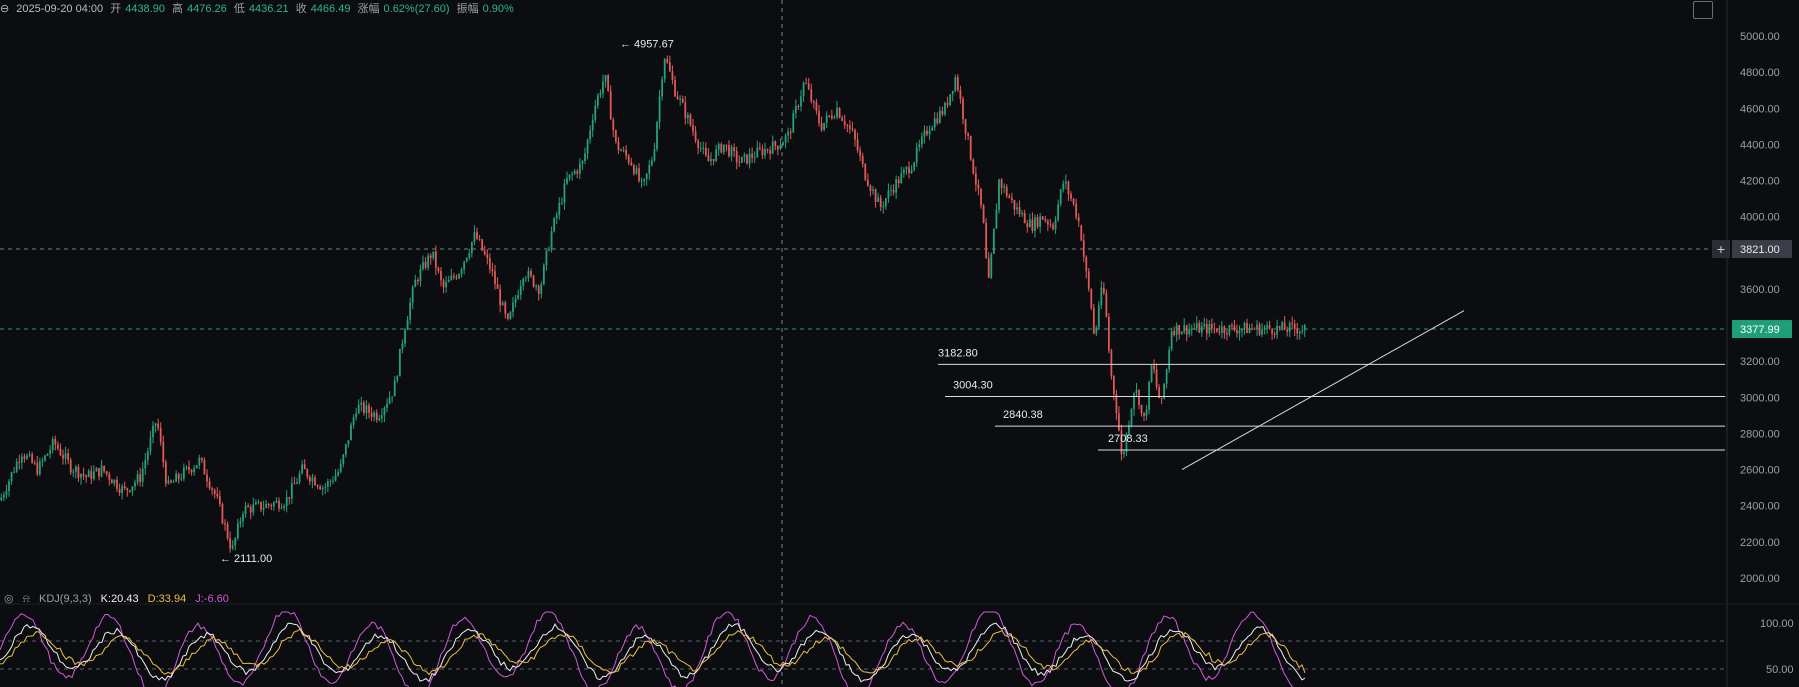 The image size is (1799, 687). Describe the element at coordinates (9, 599) in the screenshot. I see `eye-icon: ◎` at that location.